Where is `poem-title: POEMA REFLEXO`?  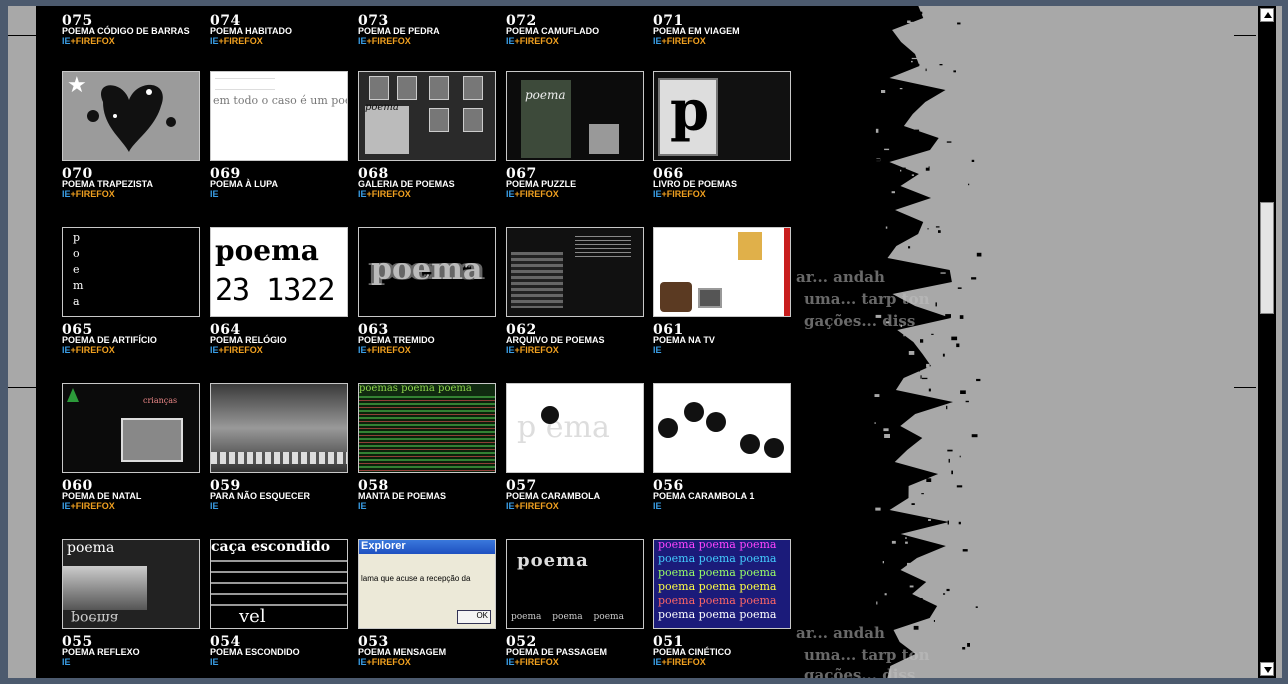 poem-title: POEMA REFLEXO is located at coordinates (101, 652).